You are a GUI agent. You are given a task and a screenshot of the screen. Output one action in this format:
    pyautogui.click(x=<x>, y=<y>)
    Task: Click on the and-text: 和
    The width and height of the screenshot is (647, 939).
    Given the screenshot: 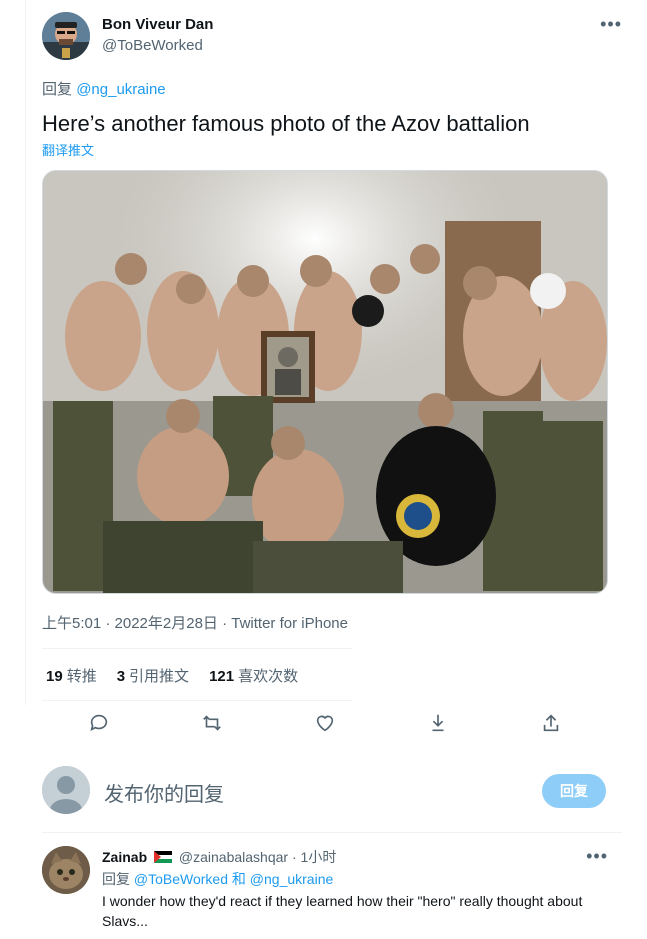 What is the action you would take?
    pyautogui.click(x=238, y=879)
    